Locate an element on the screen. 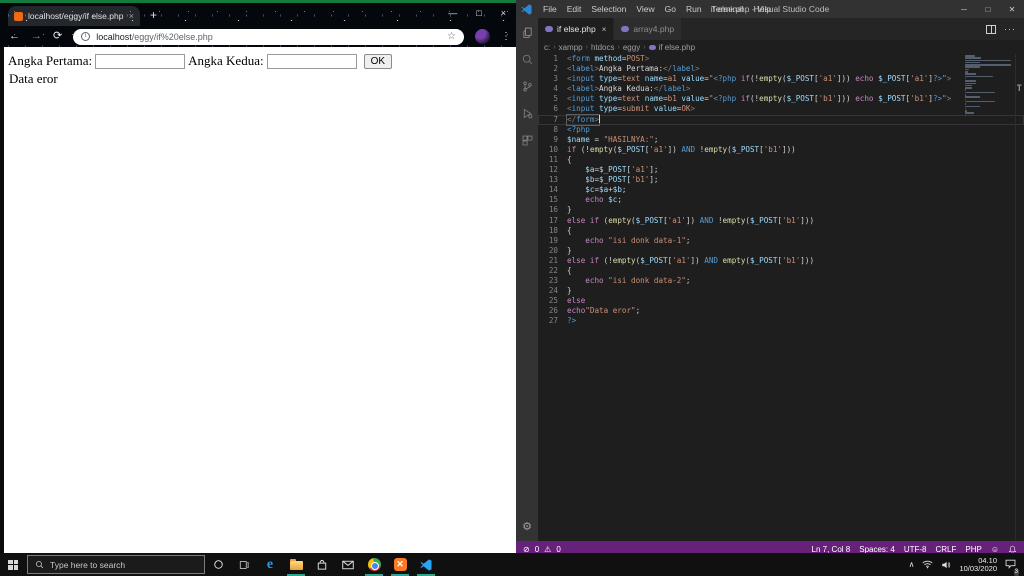 The image size is (1024, 576). source-control-icon is located at coordinates (527, 86).